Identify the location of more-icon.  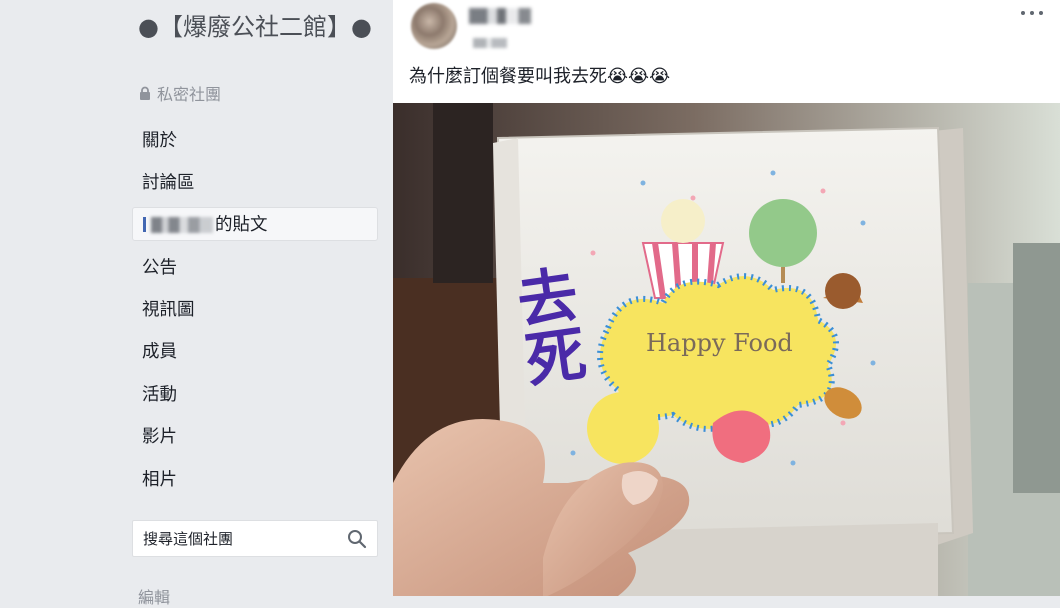
(1032, 13).